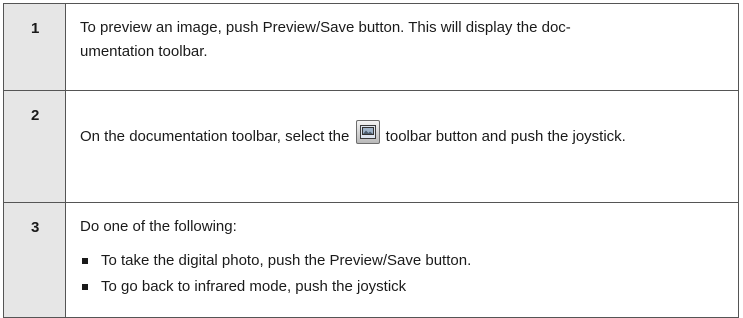  Describe the element at coordinates (503, 136) in the screenshot. I see `step-2-text-after: toolbar button and push the joystick.` at that location.